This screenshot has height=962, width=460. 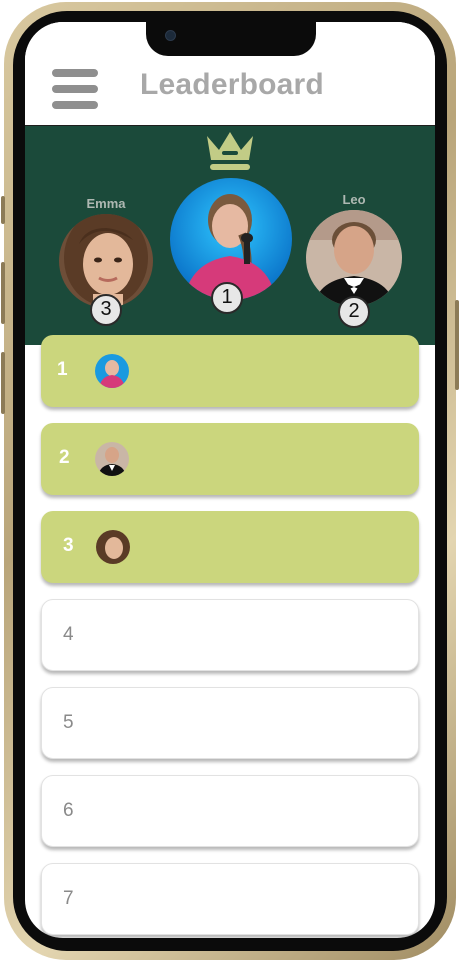 I want to click on list-item-rank: 3, so click(x=68, y=545).